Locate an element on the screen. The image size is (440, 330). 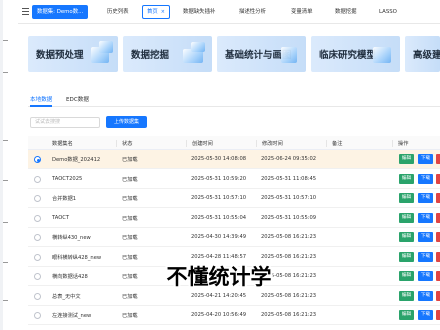
tab-descriptive: 描述性分析 is located at coordinates (252, 12).